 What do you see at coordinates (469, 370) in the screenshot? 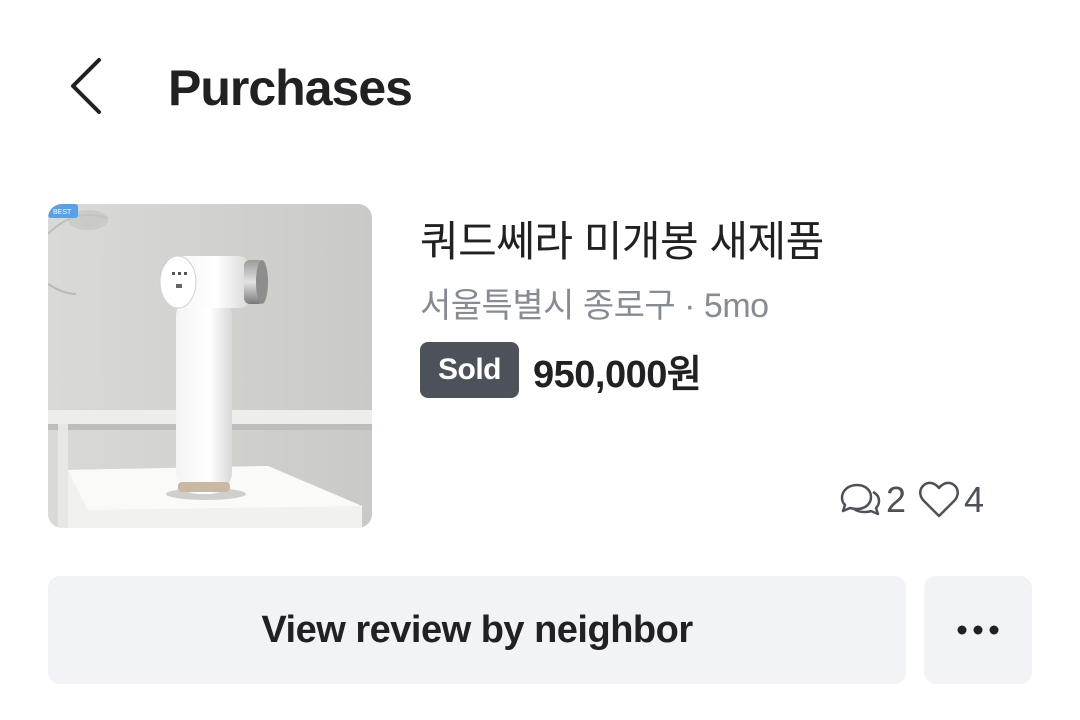
I see `status-badge: Sold` at bounding box center [469, 370].